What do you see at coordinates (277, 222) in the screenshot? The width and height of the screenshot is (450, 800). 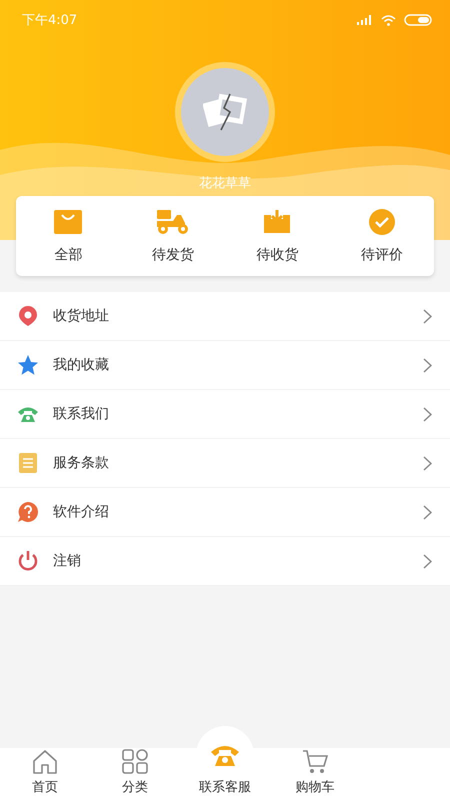 I see `inbox-icon` at bounding box center [277, 222].